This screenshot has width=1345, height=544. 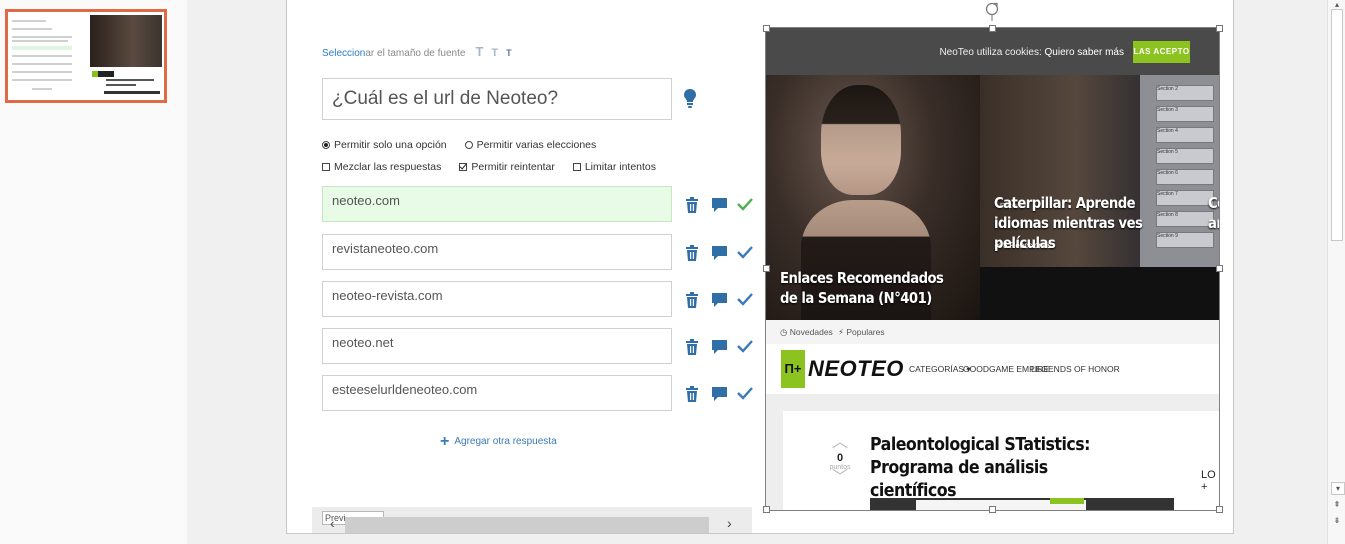 I want to click on cookie-text: NeoTeo utiliza cookies: Quiero saber más, so click(x=1031, y=52).